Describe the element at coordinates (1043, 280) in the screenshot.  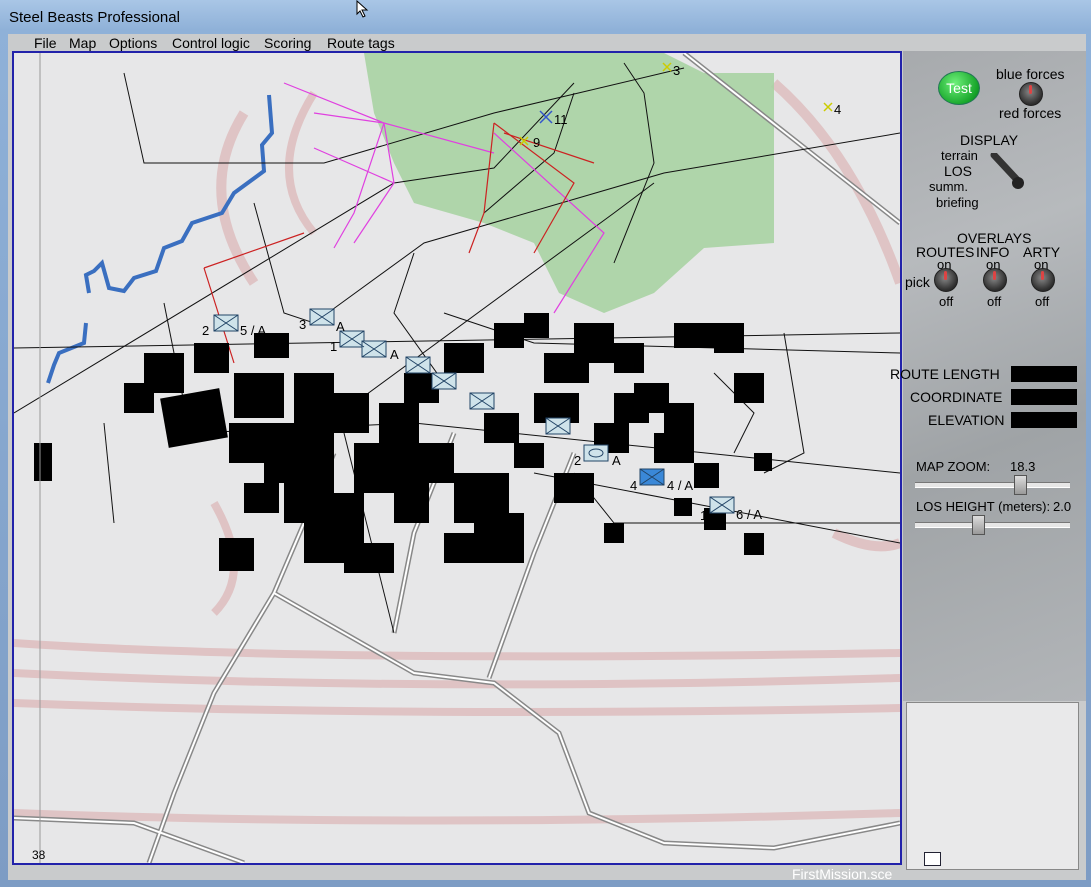
I see `arty-overlay-knob` at that location.